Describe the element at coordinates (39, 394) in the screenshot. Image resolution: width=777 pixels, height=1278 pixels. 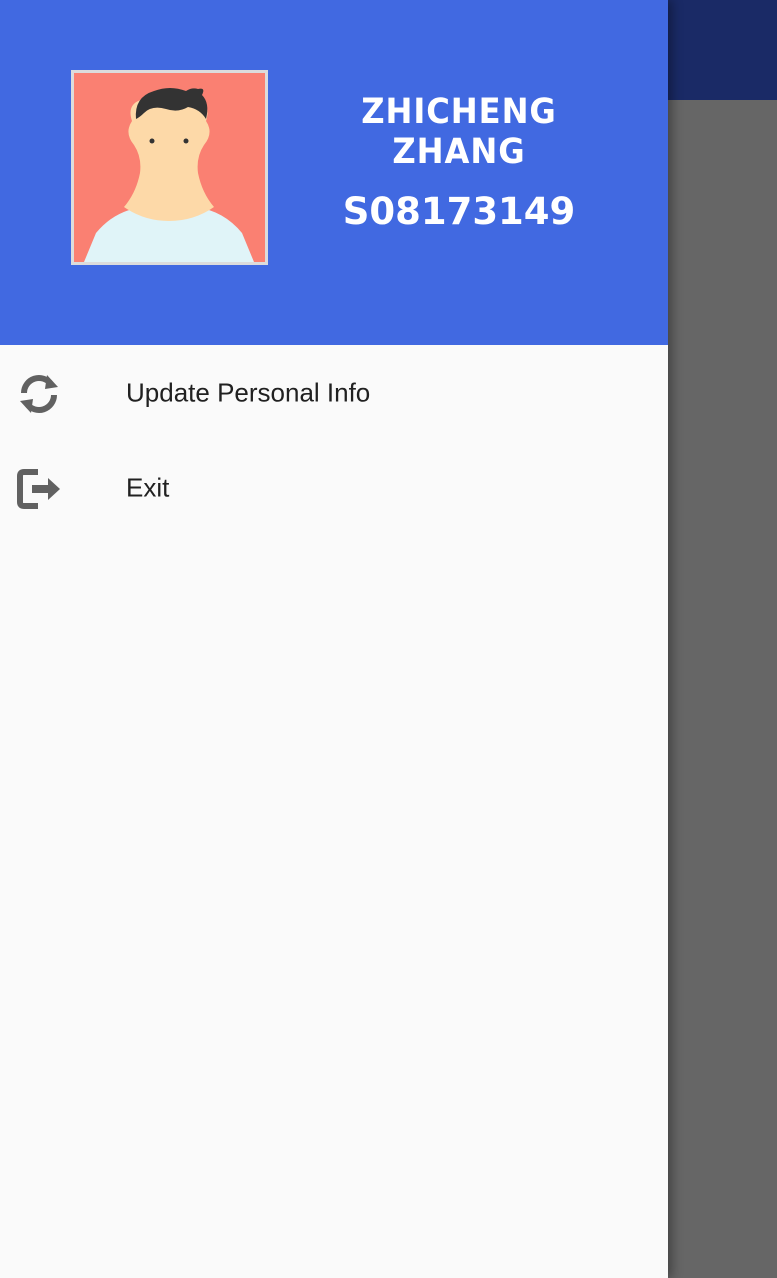
I see `sync-icon` at that location.